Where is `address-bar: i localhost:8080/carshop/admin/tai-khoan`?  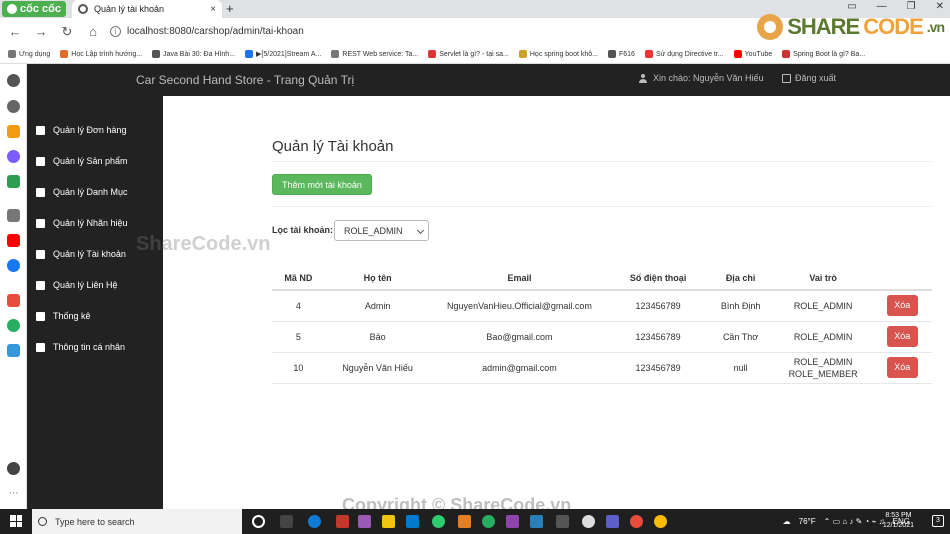 address-bar: i localhost:8080/carshop/admin/tai-khoan is located at coordinates (430, 32).